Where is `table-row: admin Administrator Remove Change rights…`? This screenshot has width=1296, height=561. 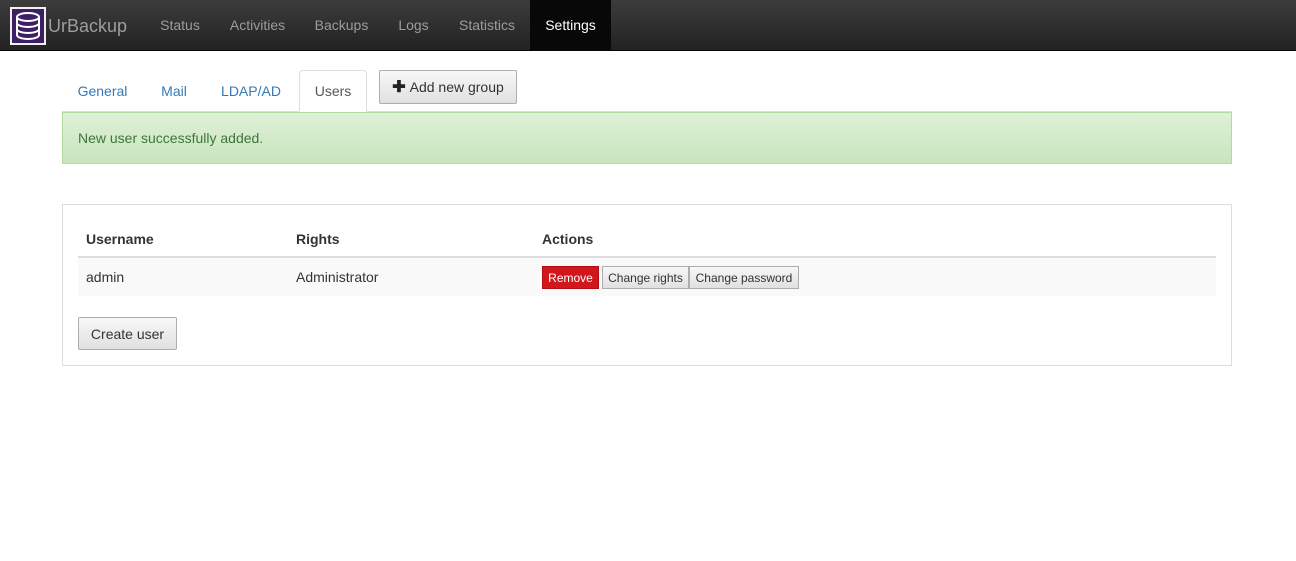 table-row: admin Administrator Remove Change rights… is located at coordinates (647, 277).